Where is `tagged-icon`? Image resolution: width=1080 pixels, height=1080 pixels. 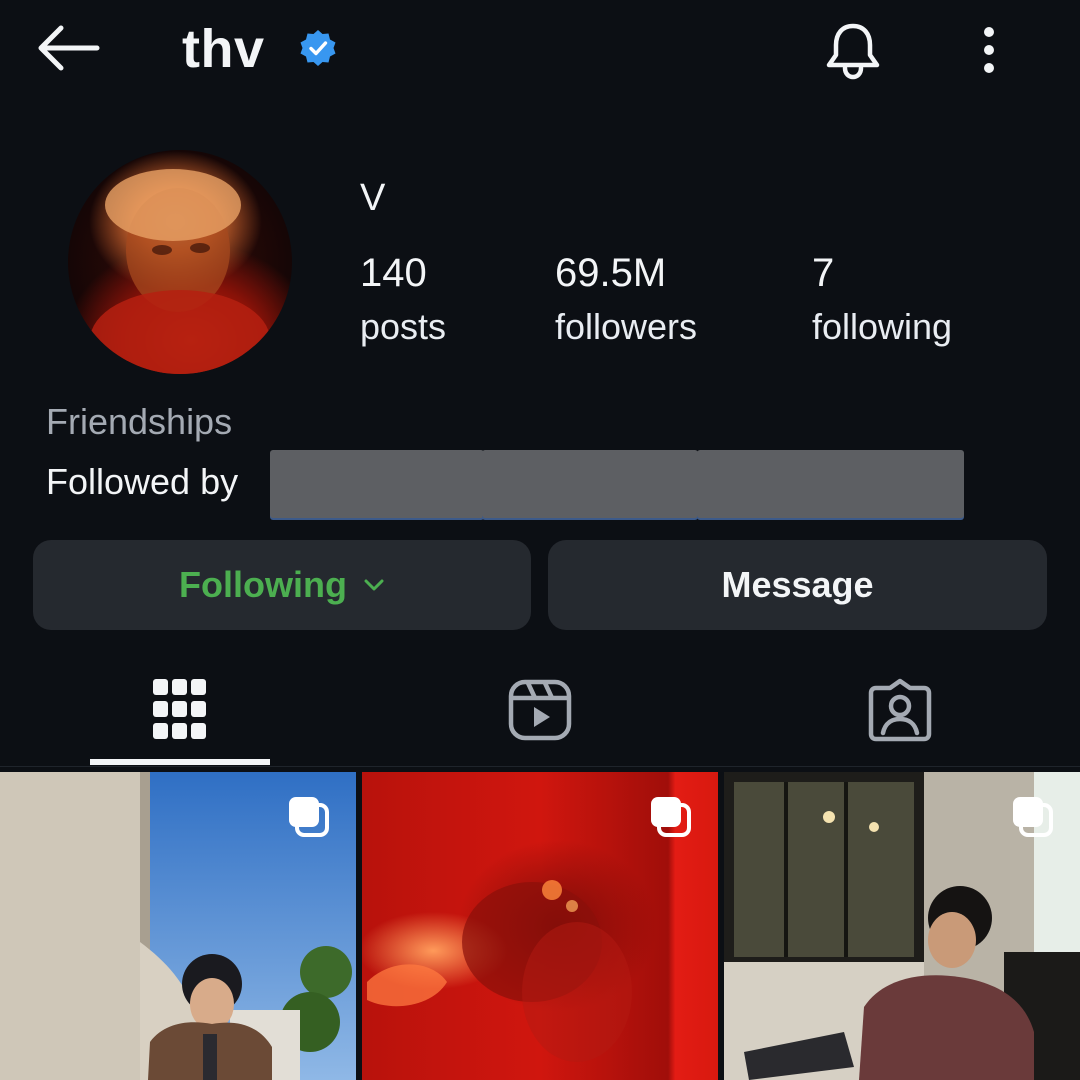 tagged-icon is located at coordinates (900, 710).